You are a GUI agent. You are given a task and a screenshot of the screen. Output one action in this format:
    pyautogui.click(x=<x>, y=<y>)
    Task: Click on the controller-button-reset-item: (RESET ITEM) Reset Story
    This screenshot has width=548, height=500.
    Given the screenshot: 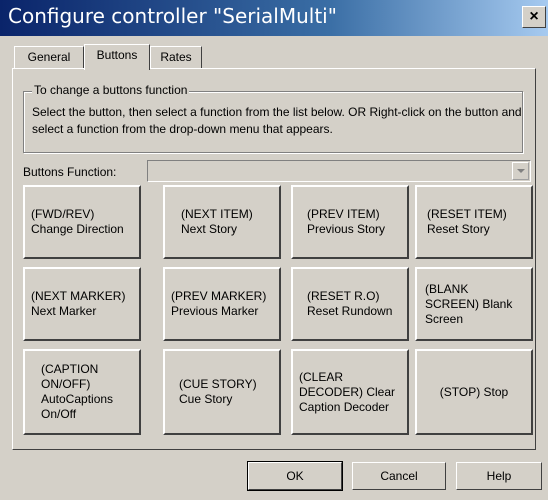 What is the action you would take?
    pyautogui.click(x=474, y=222)
    